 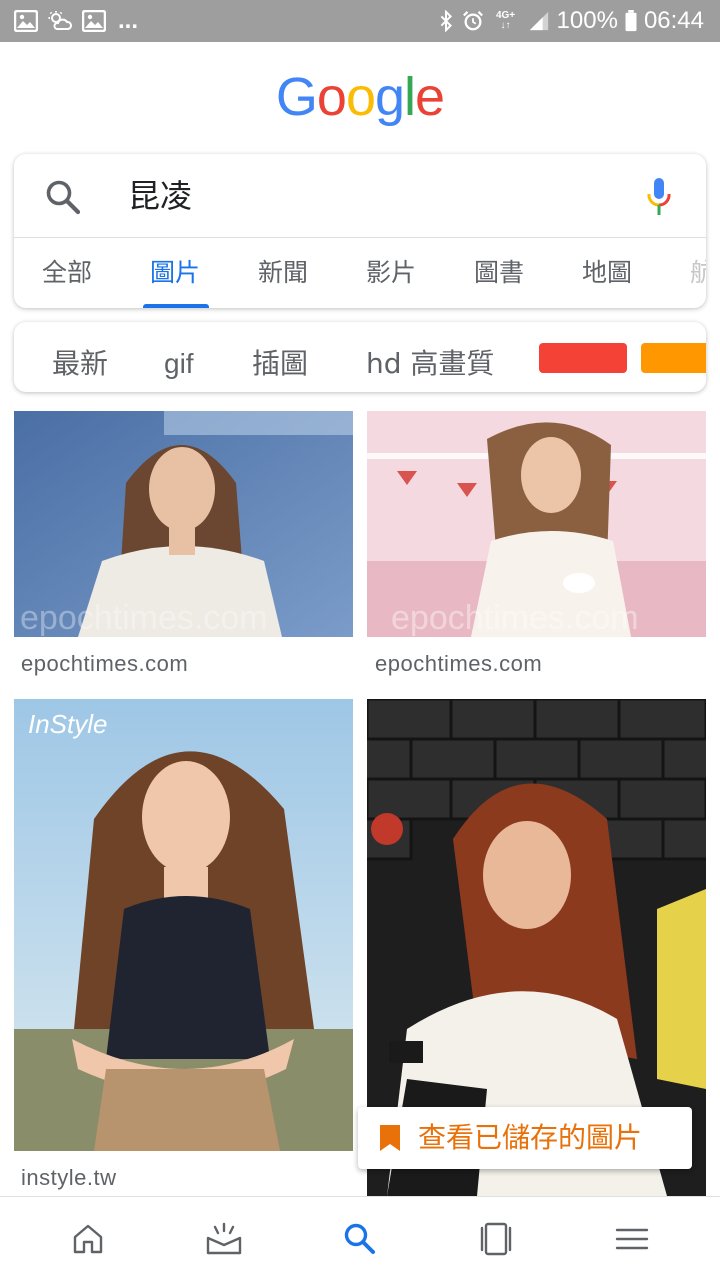 I want to click on tab-flights: 航, so click(x=698, y=273).